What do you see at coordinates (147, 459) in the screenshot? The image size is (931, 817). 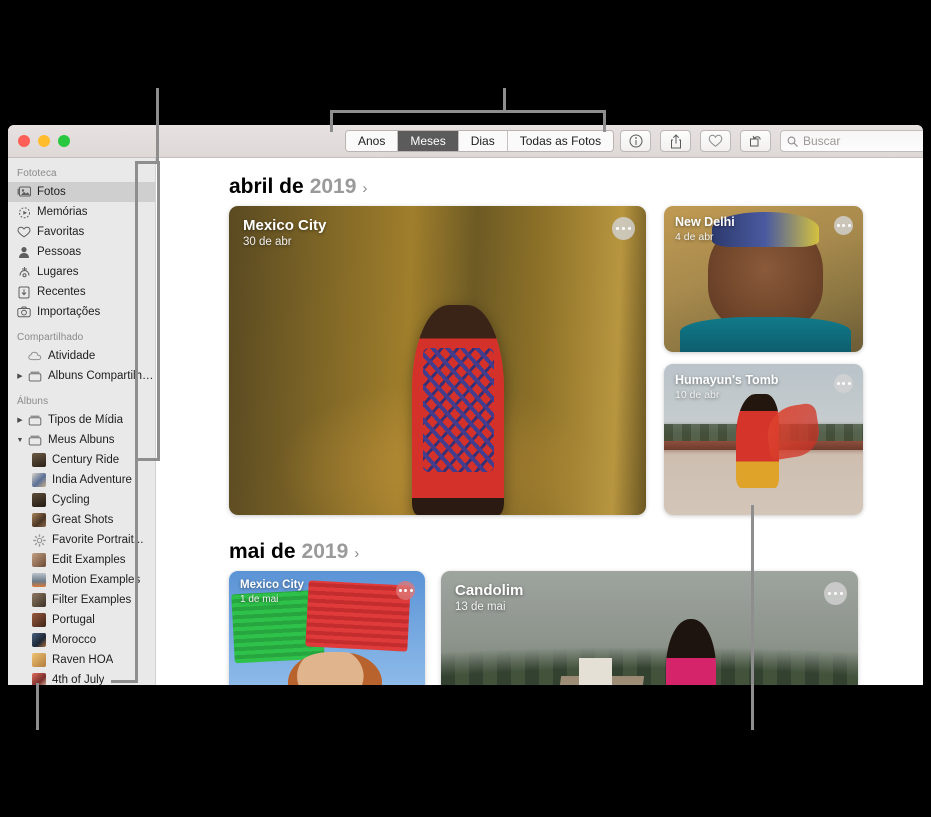 I see `callout-bracket-sidebar-inner-bottom` at bounding box center [147, 459].